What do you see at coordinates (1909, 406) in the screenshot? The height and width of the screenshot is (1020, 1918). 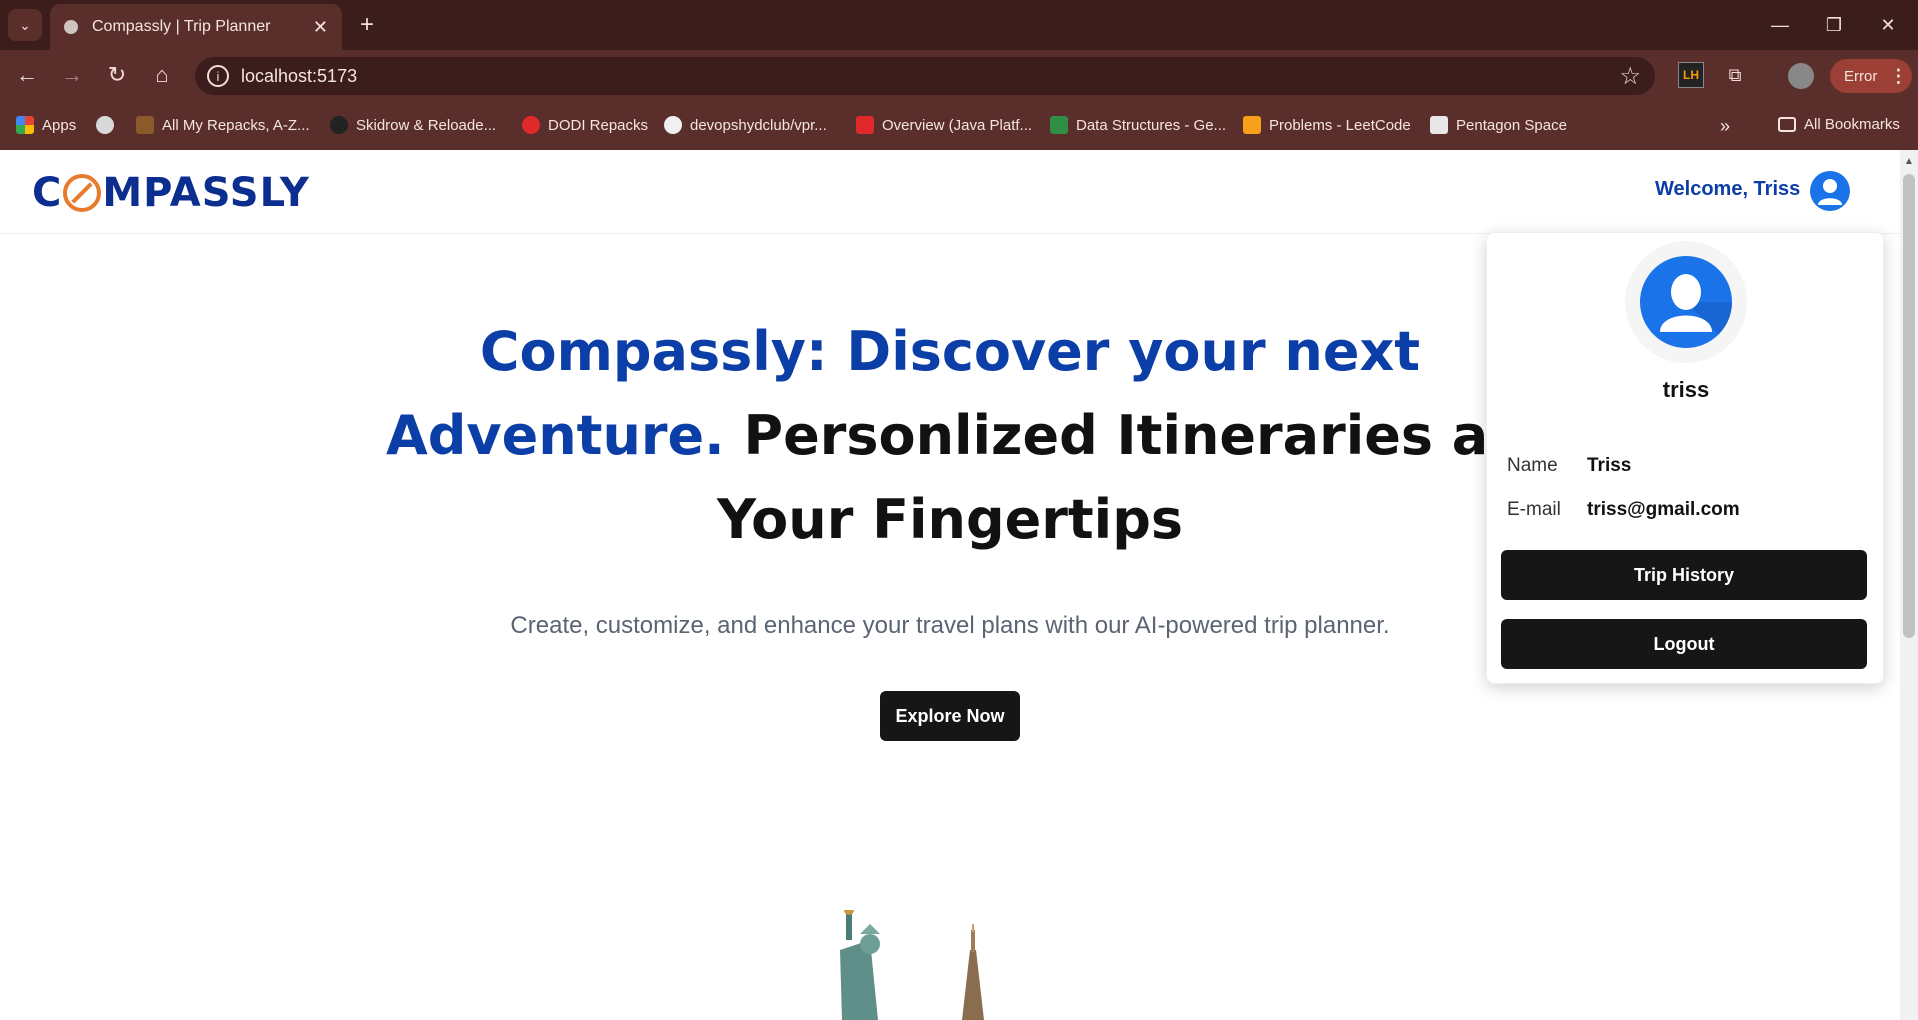 I see `scrollbar-thumb` at bounding box center [1909, 406].